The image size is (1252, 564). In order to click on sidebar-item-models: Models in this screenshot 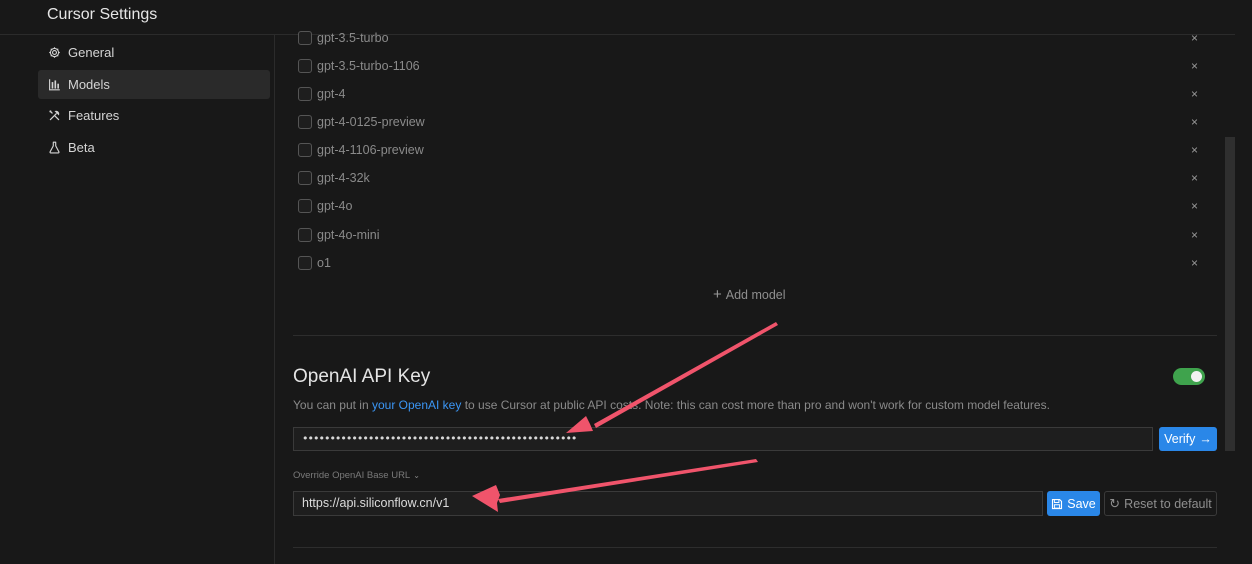, I will do `click(154, 84)`.